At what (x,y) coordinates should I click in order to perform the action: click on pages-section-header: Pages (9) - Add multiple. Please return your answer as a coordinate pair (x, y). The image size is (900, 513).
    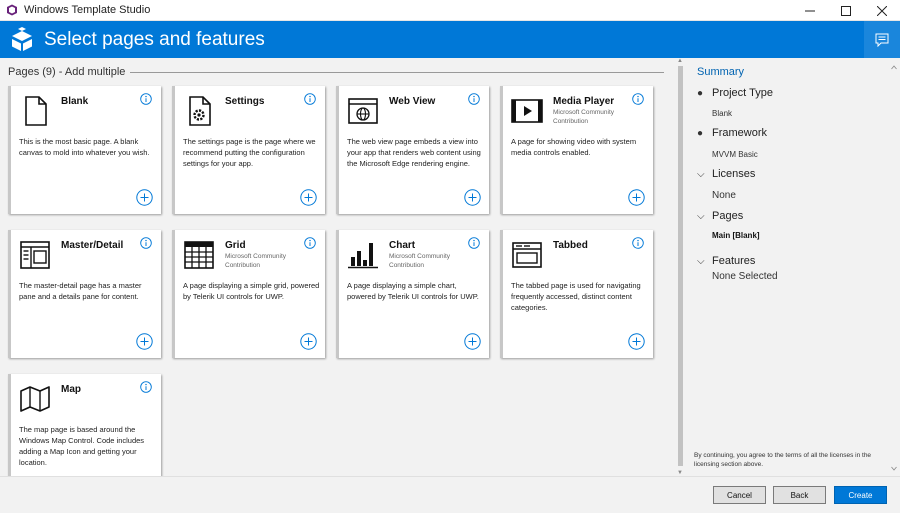
    Looking at the image, I should click on (336, 72).